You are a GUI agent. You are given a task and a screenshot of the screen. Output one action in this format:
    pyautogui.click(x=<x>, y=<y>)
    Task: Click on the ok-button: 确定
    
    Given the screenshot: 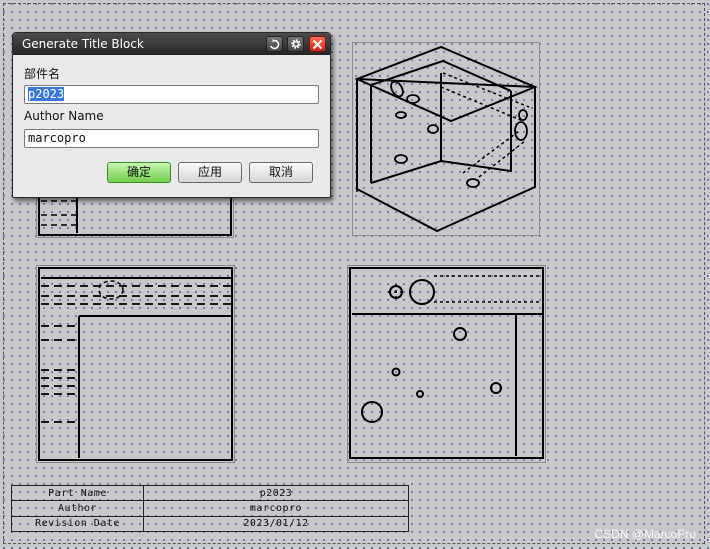 What is the action you would take?
    pyautogui.click(x=139, y=172)
    